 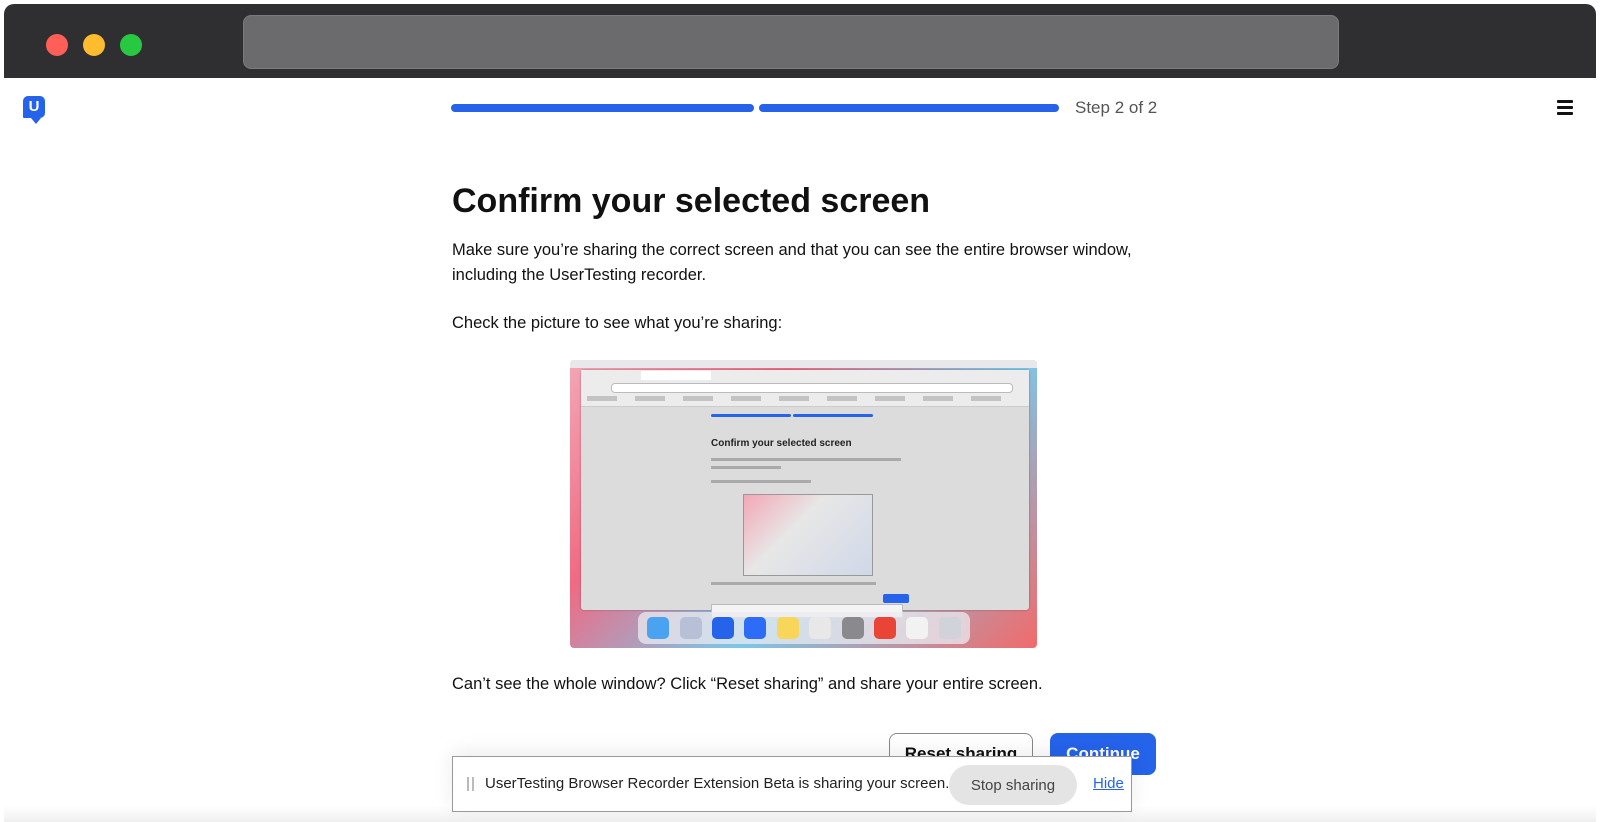 I want to click on notes-icon, so click(x=787, y=628).